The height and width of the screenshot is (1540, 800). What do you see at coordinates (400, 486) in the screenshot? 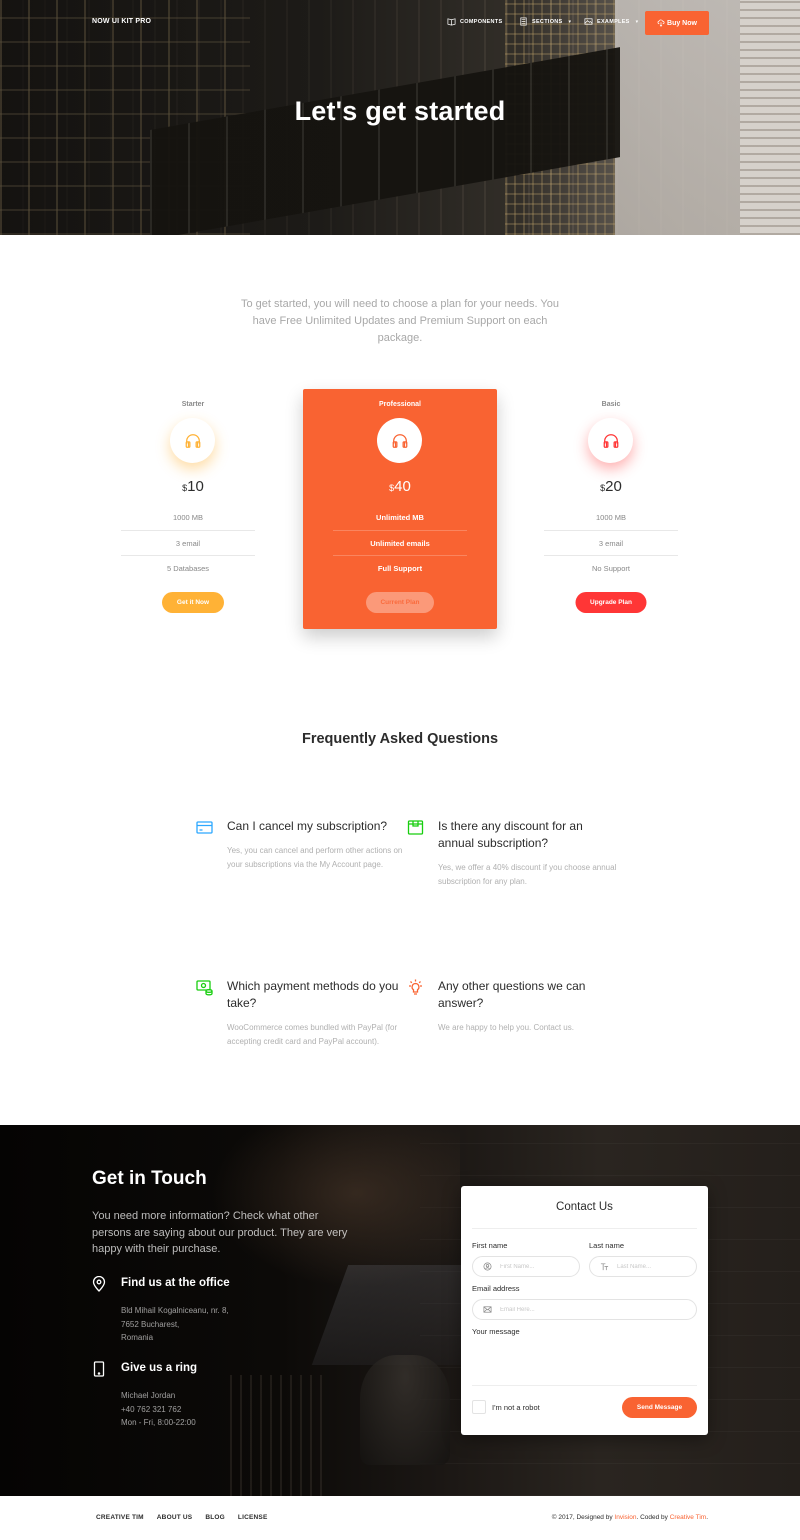
I see `plan-price: $40` at bounding box center [400, 486].